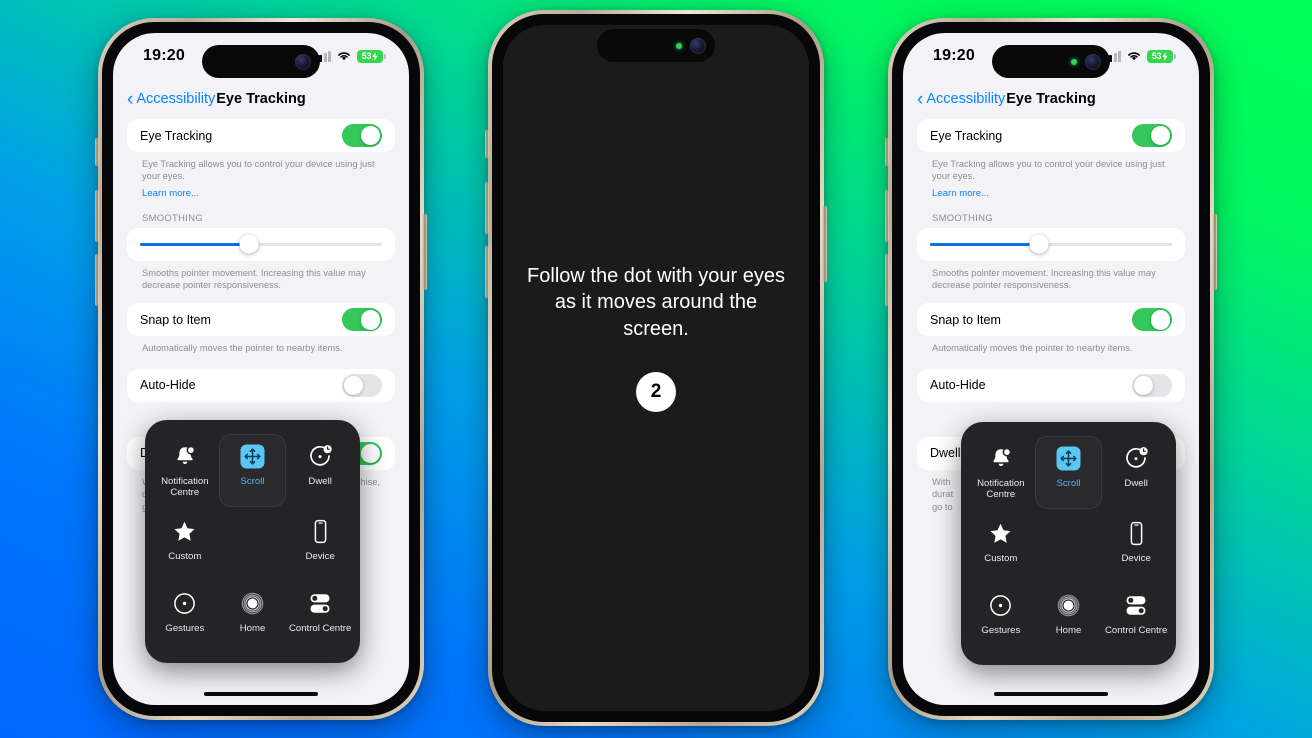 The width and height of the screenshot is (1312, 738). I want to click on control-centre-toggles-icon, so click(320, 603).